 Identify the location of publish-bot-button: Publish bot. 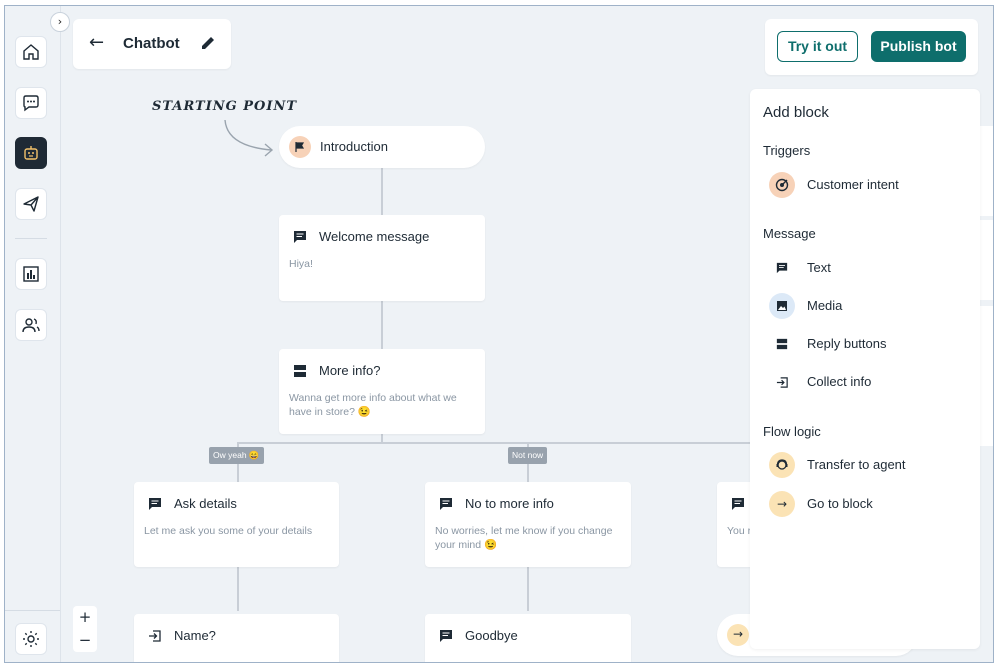
(918, 46).